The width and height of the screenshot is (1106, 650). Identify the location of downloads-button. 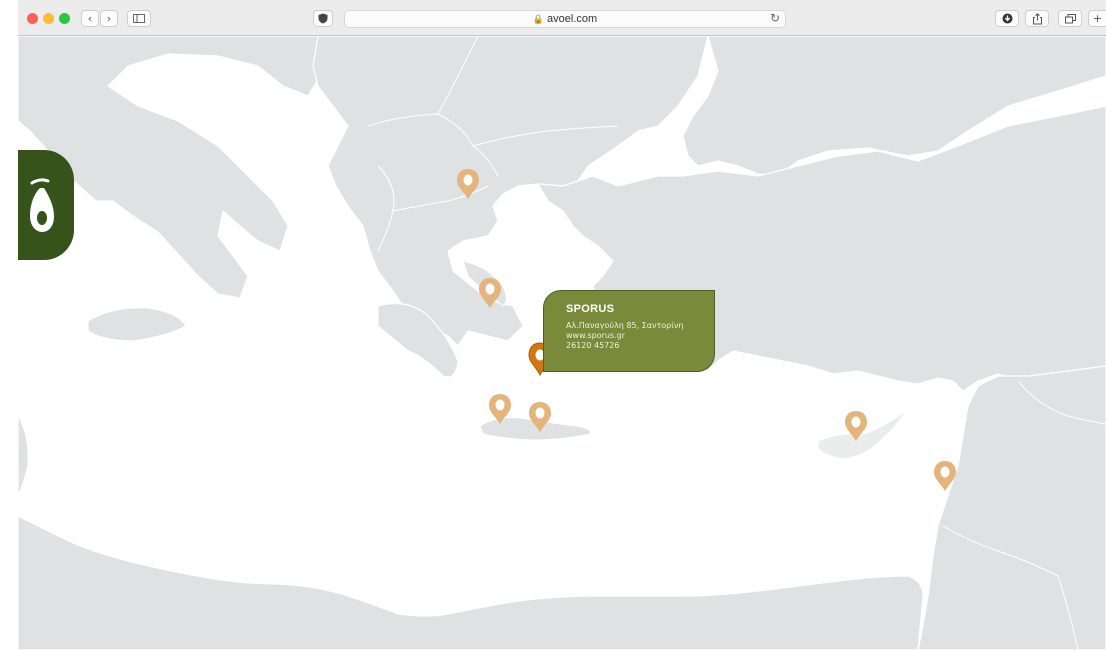
(1007, 18).